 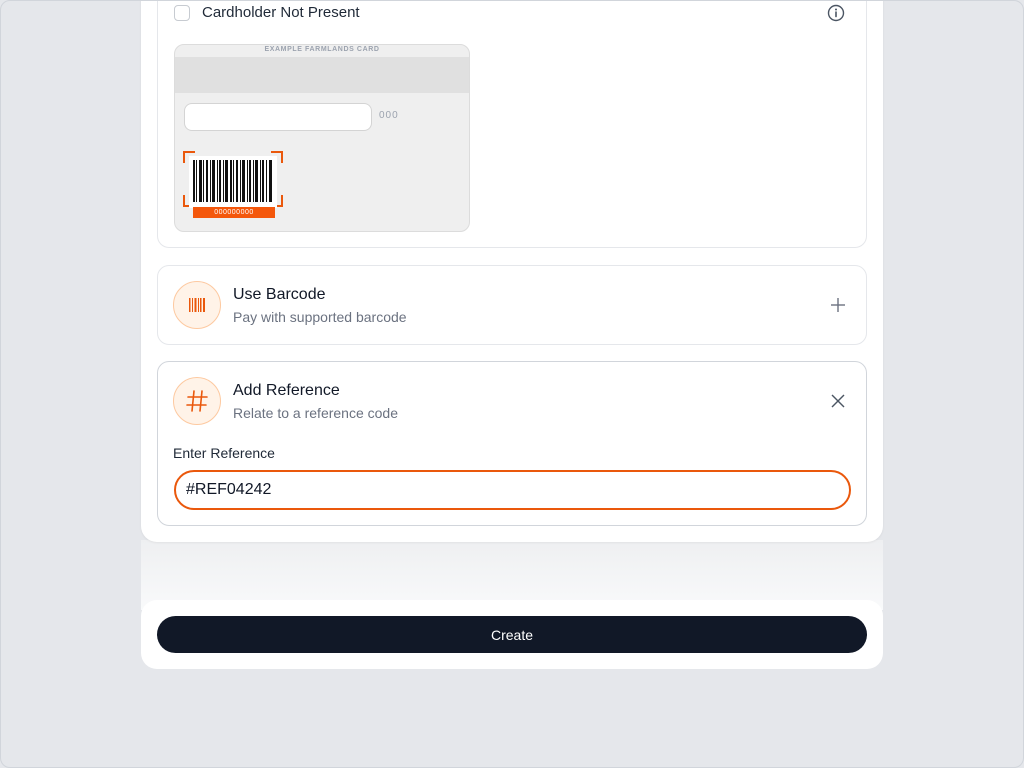 What do you see at coordinates (234, 212) in the screenshot?
I see `barcode-number: 000000000` at bounding box center [234, 212].